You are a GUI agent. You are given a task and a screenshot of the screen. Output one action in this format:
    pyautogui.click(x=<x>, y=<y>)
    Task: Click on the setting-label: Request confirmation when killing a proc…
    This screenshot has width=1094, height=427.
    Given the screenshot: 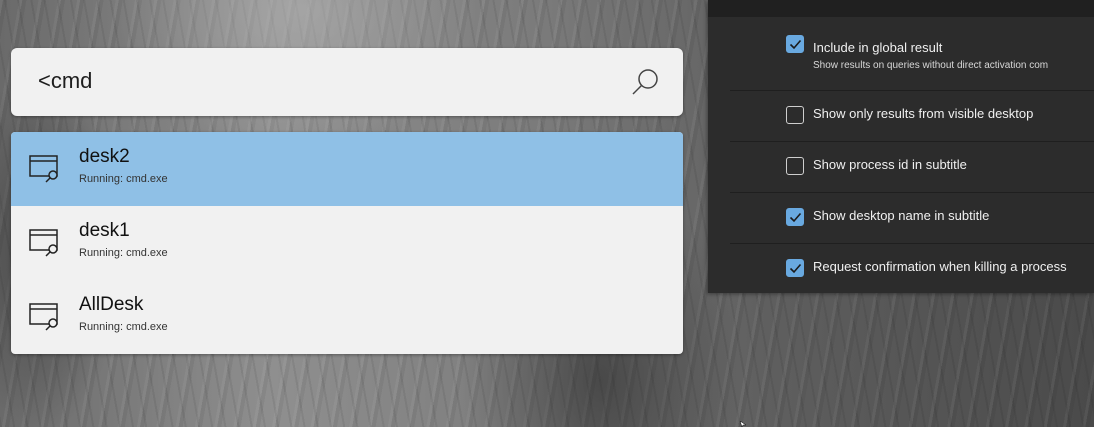 What is the action you would take?
    pyautogui.click(x=940, y=266)
    